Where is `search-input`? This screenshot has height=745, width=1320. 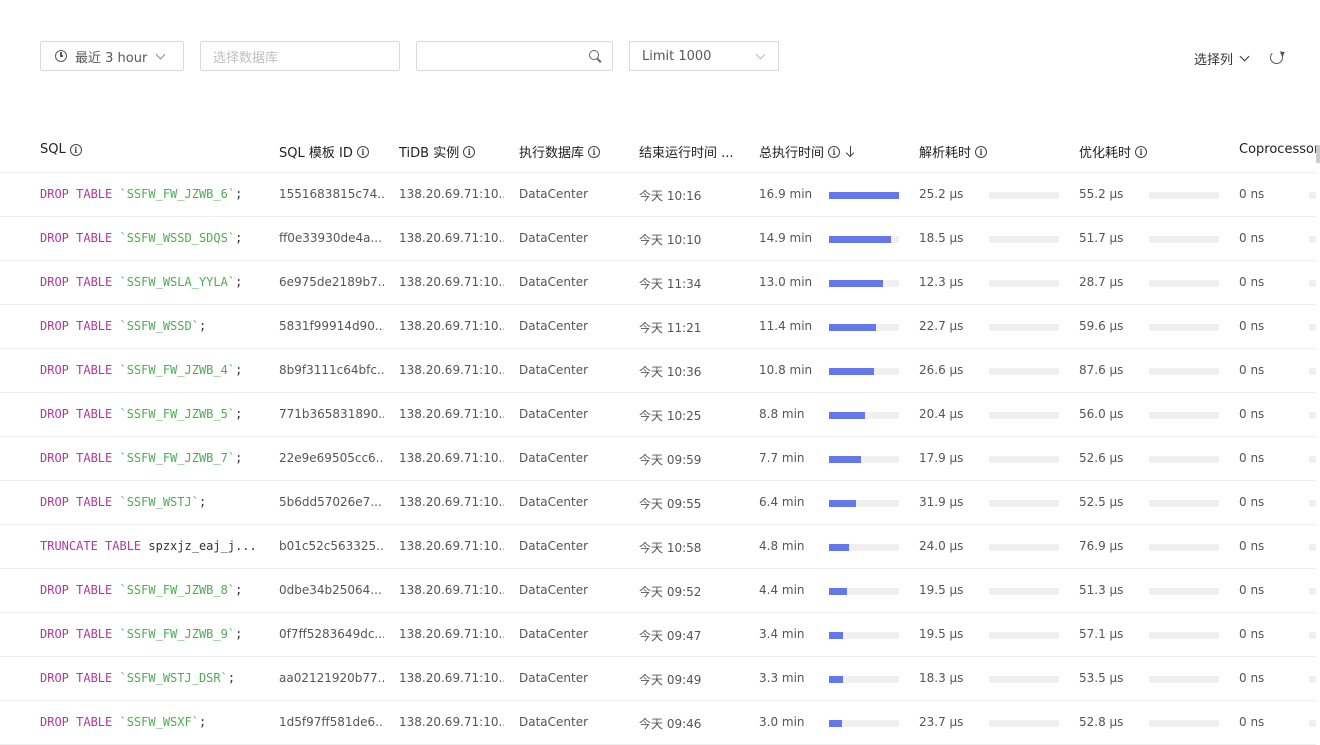
search-input is located at coordinates (514, 56).